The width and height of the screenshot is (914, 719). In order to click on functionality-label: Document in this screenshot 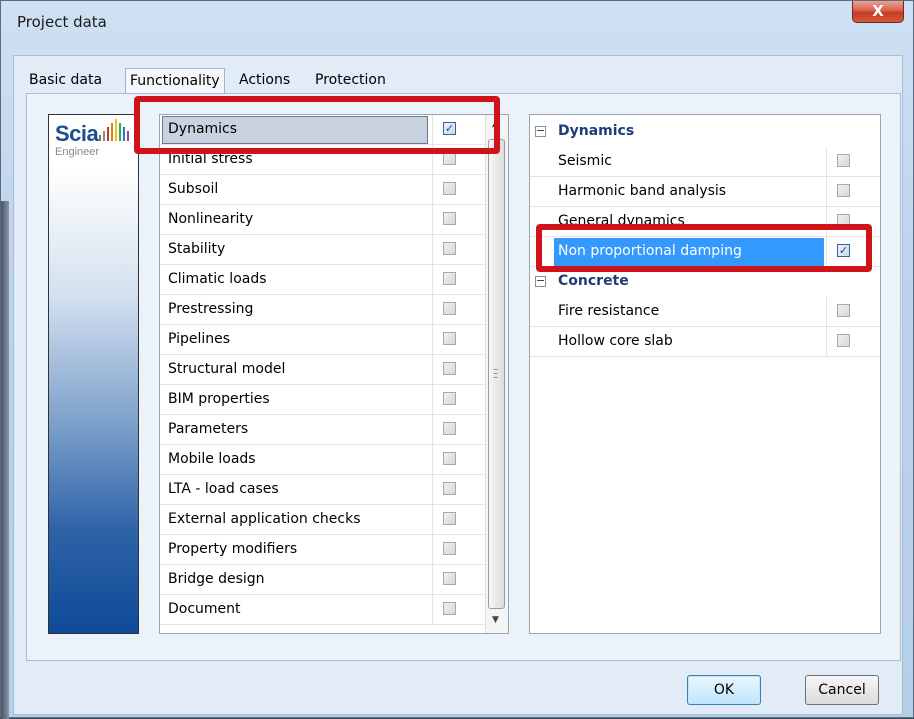, I will do `click(204, 609)`.